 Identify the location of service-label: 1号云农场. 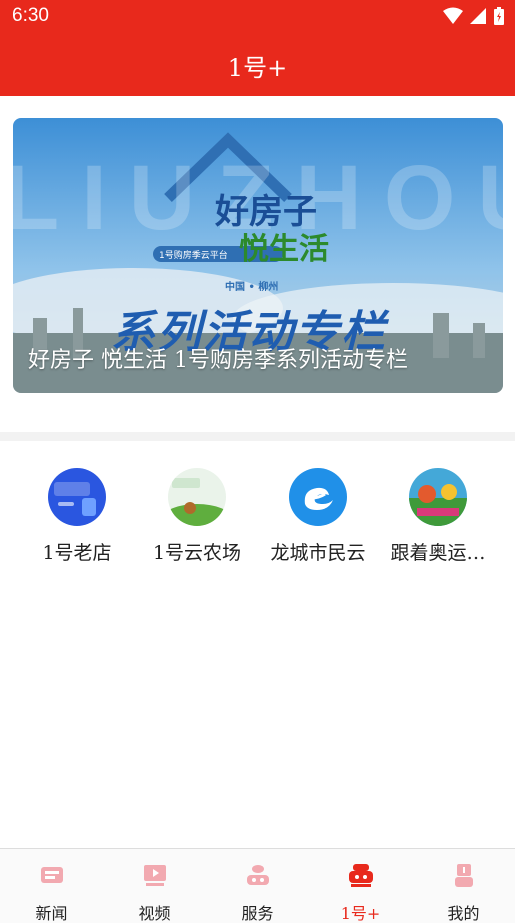
(197, 553).